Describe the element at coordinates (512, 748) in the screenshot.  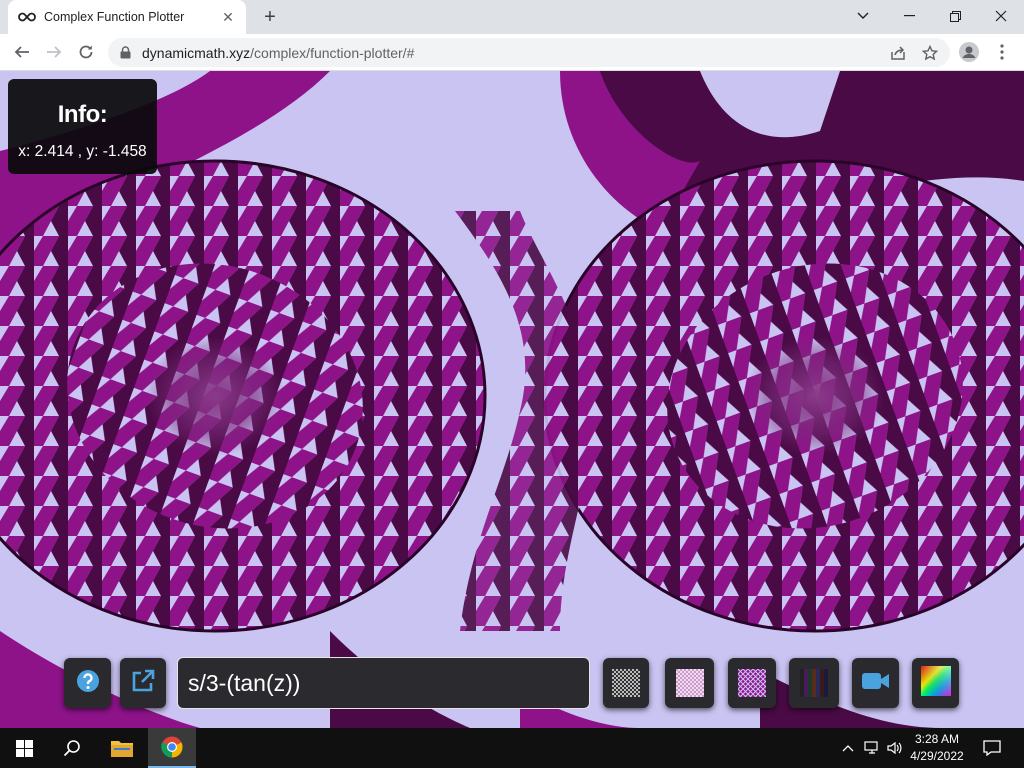
I see `taskbar: 3:28 AM 4/29/2022` at that location.